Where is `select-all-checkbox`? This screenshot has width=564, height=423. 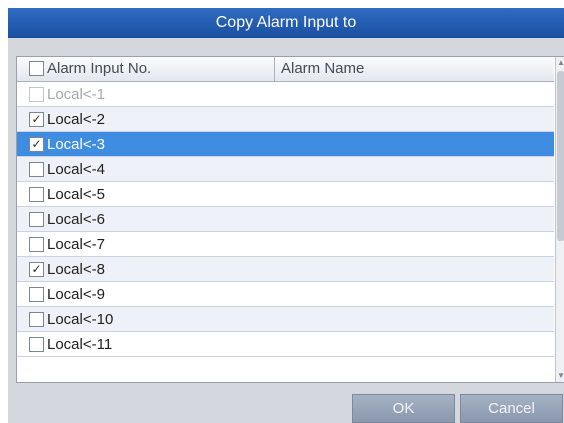
select-all-checkbox is located at coordinates (36, 68).